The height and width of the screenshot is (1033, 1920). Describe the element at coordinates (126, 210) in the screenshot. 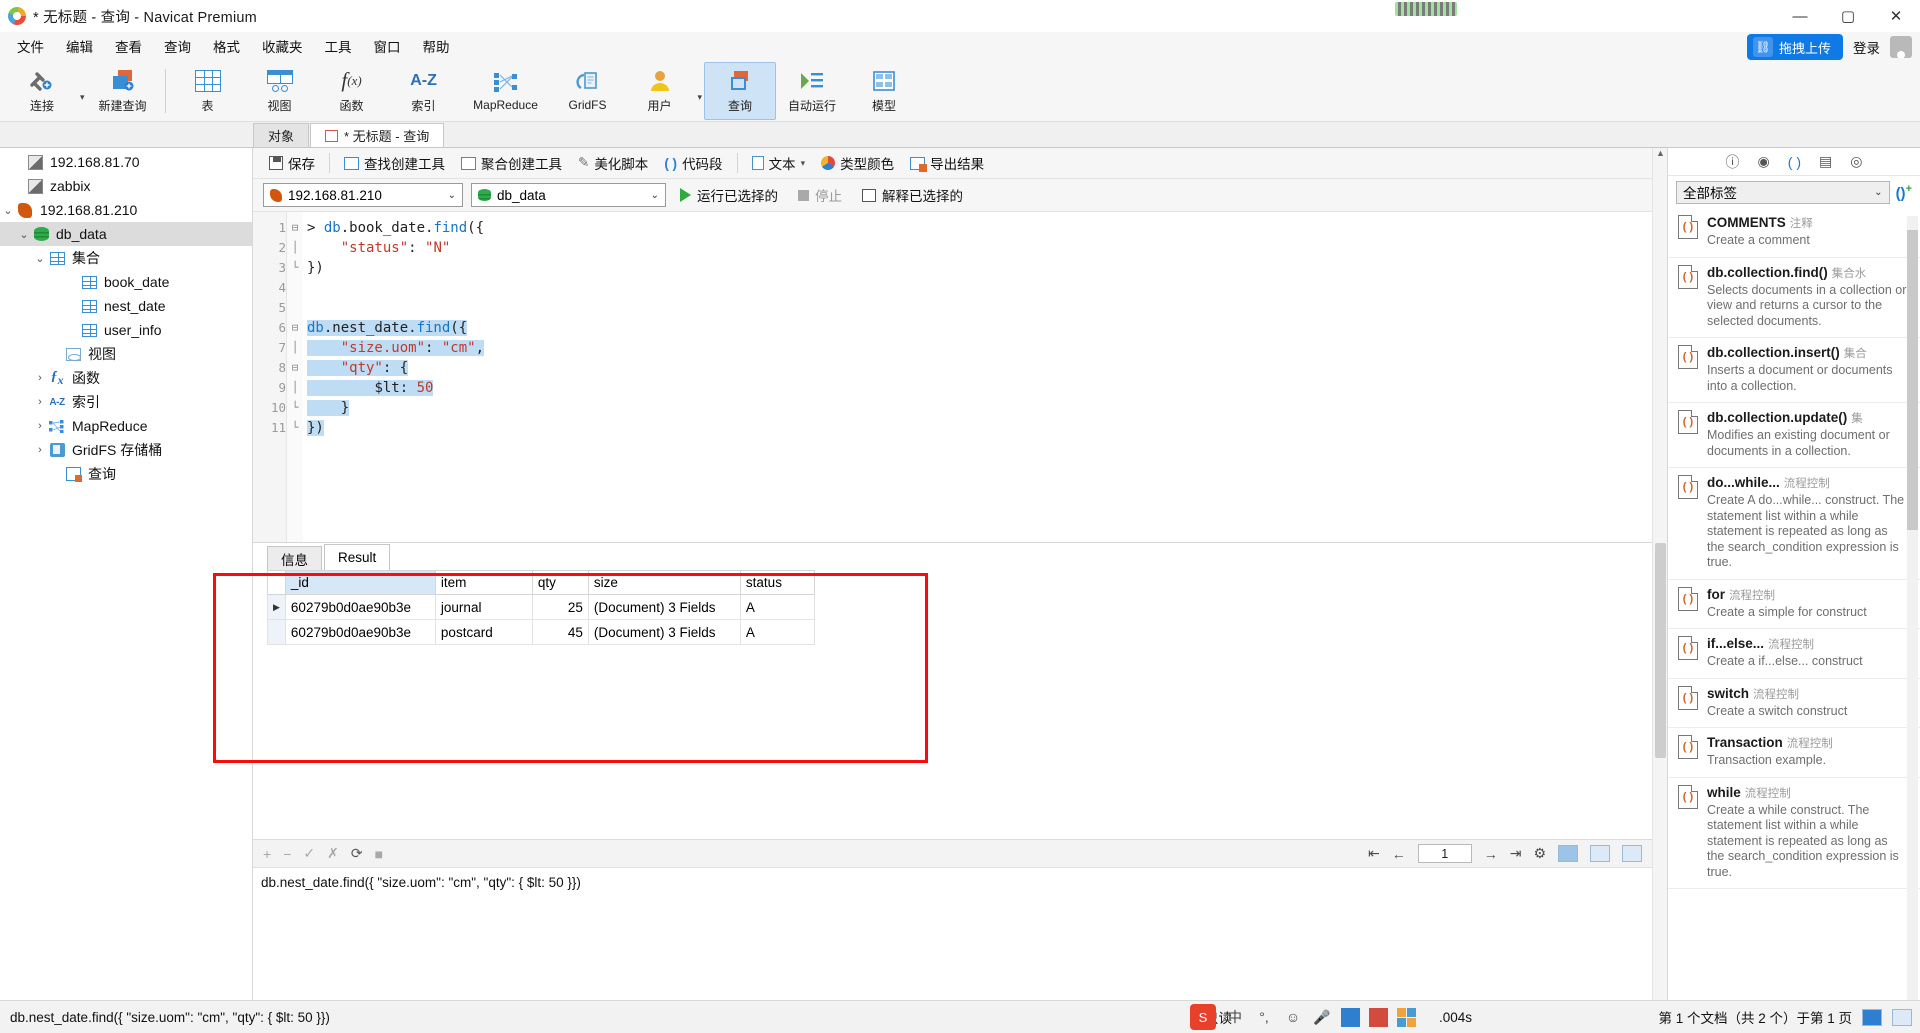

I see `tree-node-192-168-81-210: ⌄ 192.168.81.210` at that location.